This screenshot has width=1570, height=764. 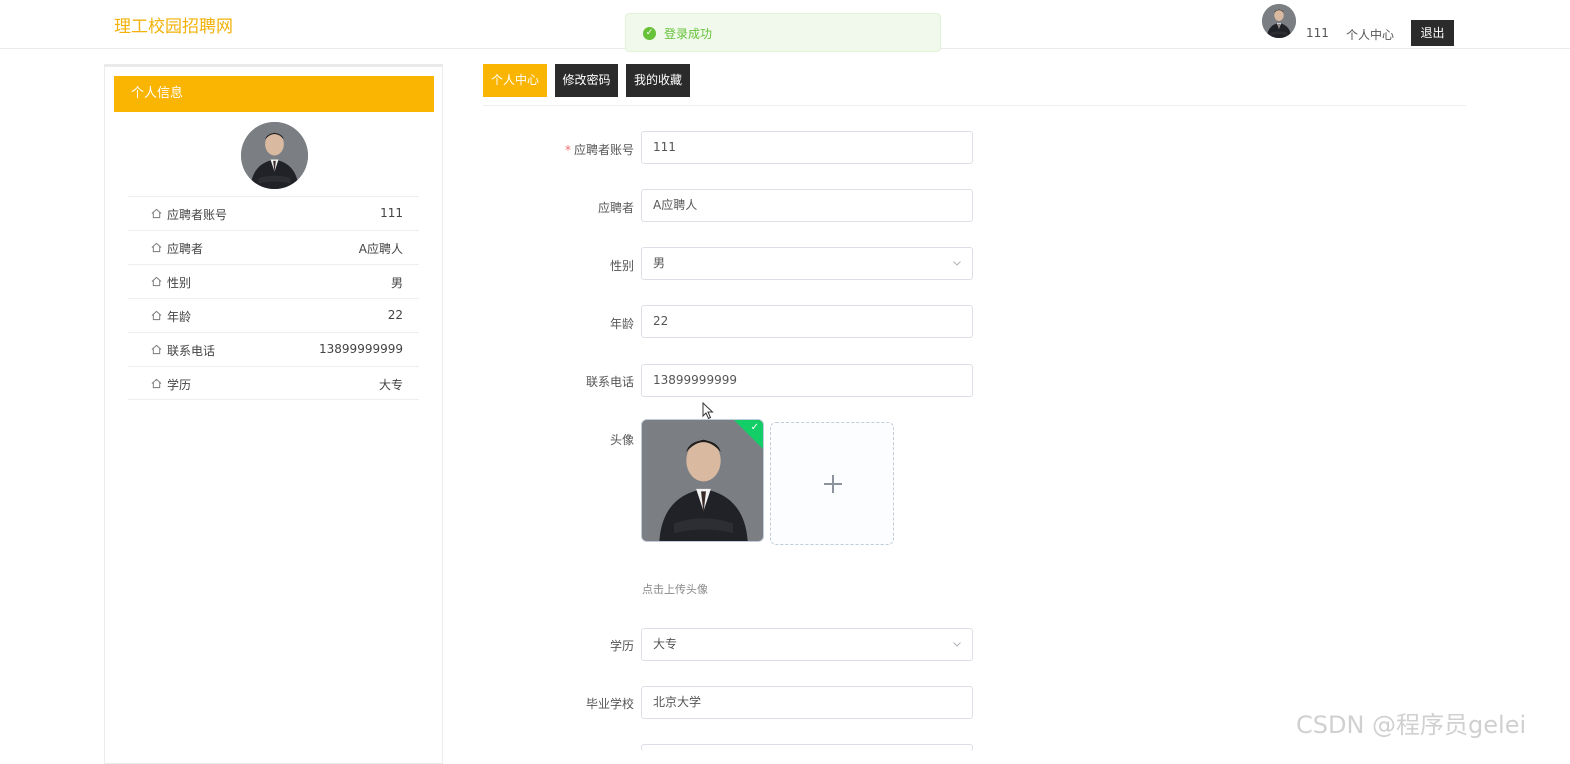 What do you see at coordinates (807, 147) in the screenshot?
I see `account-input: 111` at bounding box center [807, 147].